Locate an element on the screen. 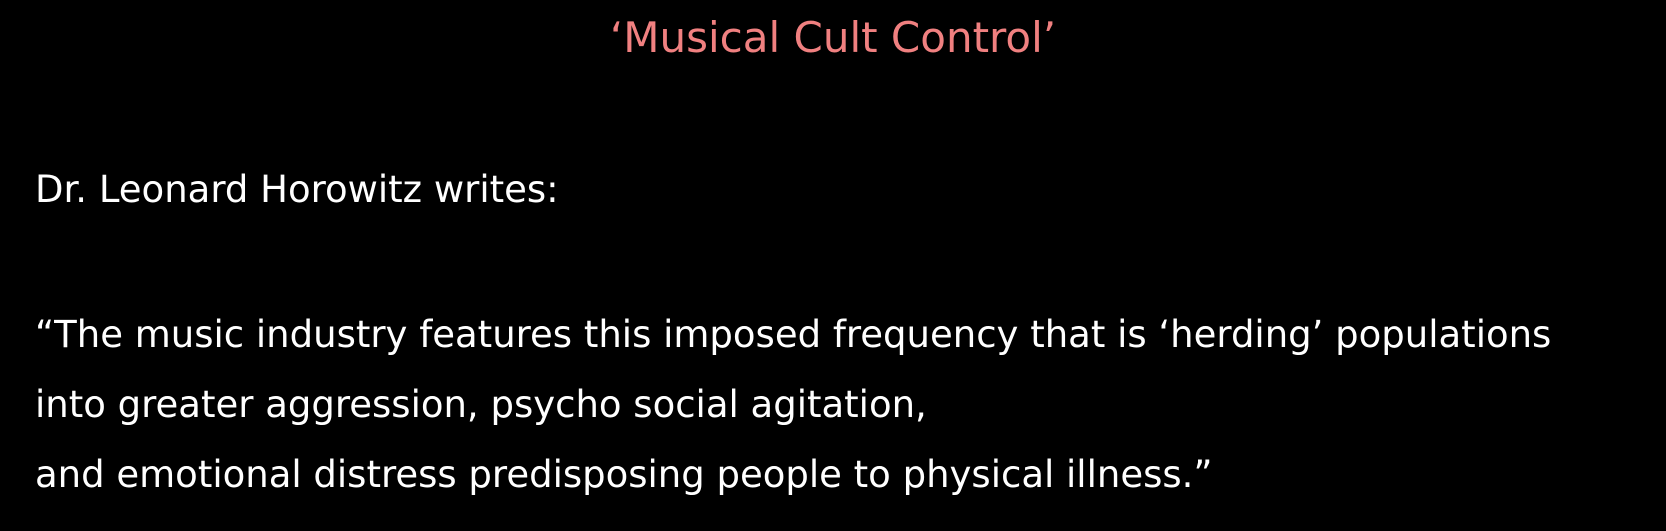 The height and width of the screenshot is (531, 1666). slide-title: ‘Musical Cult Control’ is located at coordinates (833, 37).